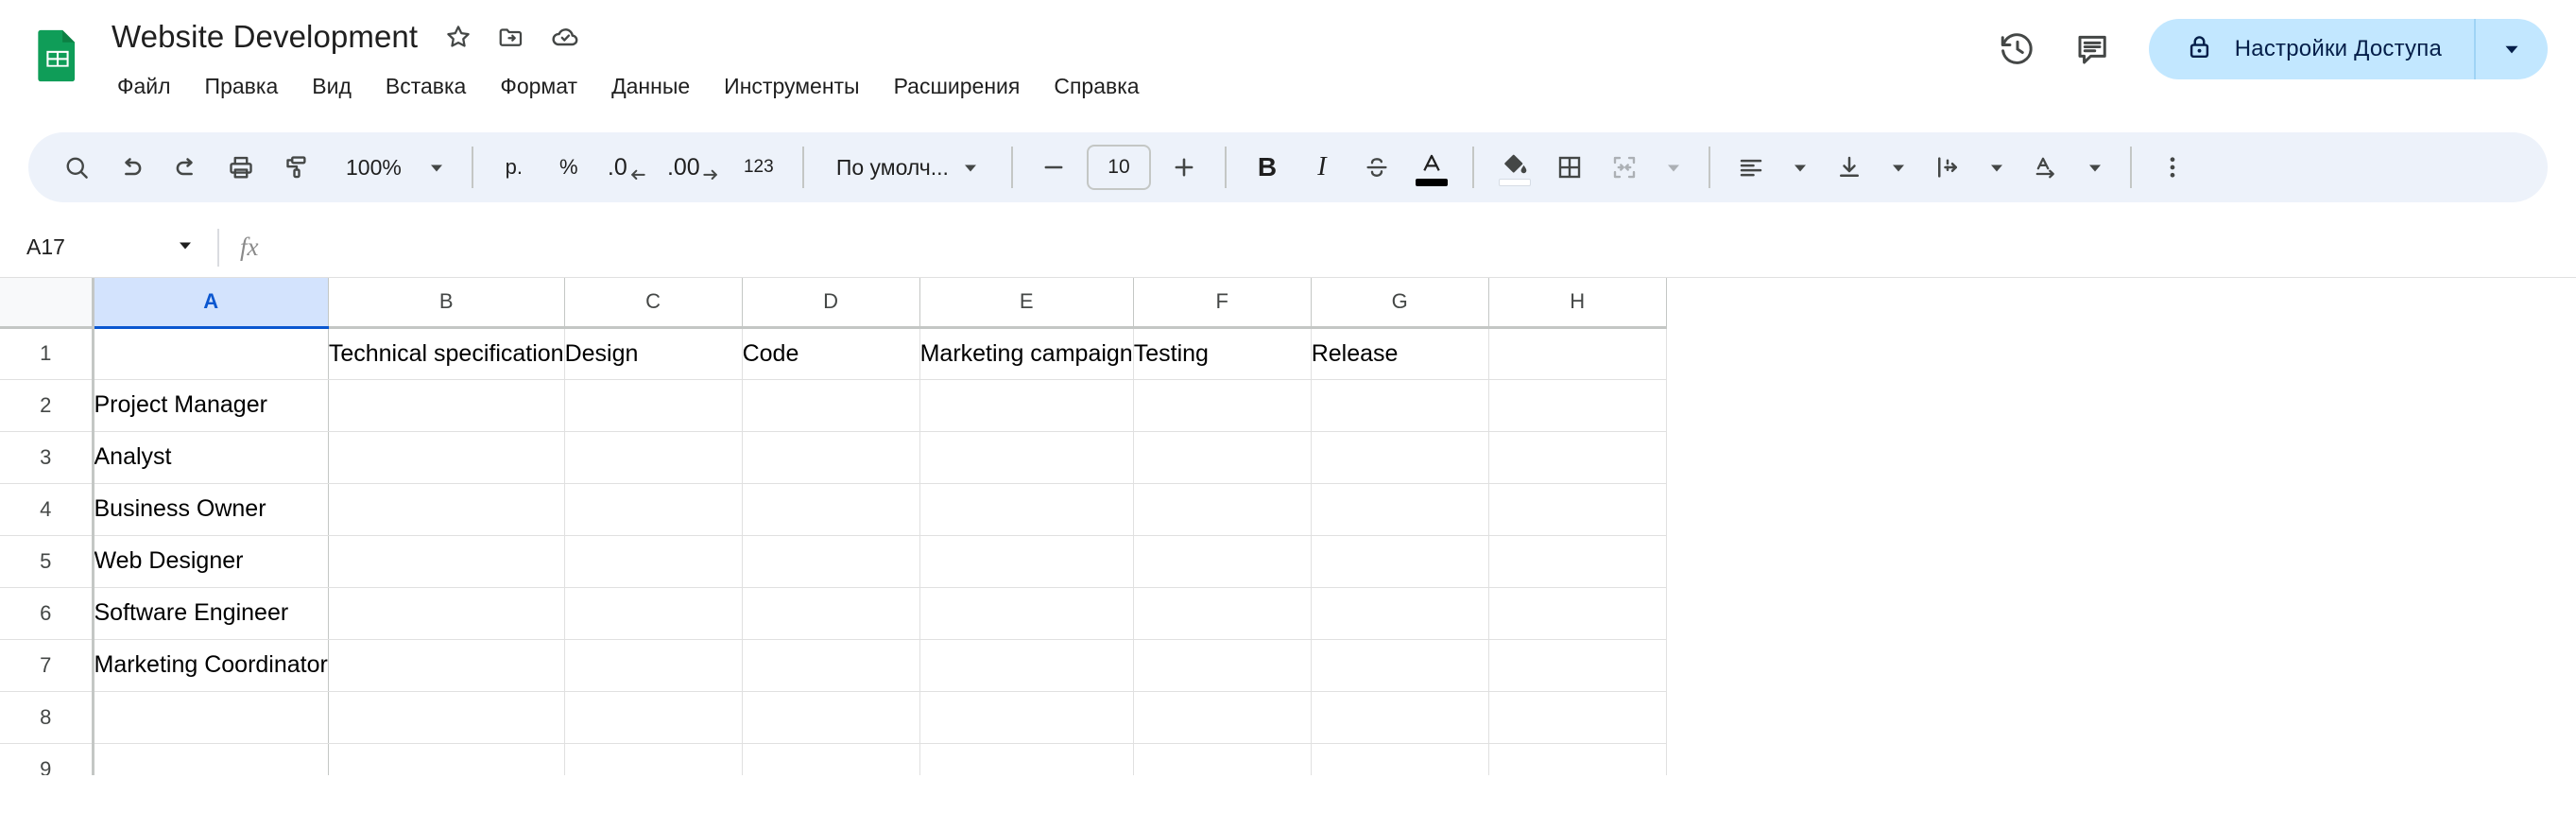 Image resolution: width=2576 pixels, height=813 pixels. Describe the element at coordinates (2093, 49) in the screenshot. I see `comment-icon` at that location.